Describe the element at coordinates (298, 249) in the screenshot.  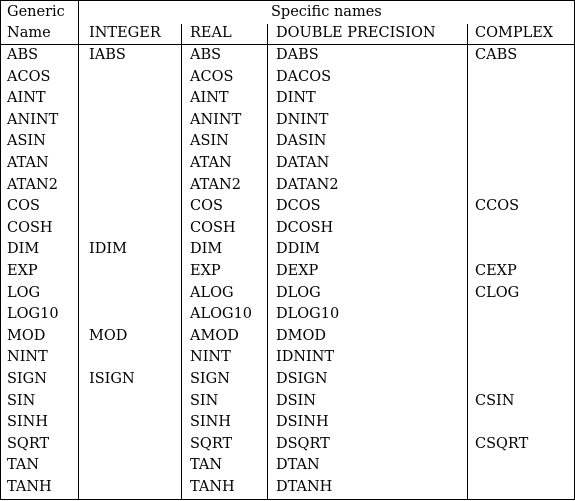
I see `cell-double-precision: DDIM` at that location.